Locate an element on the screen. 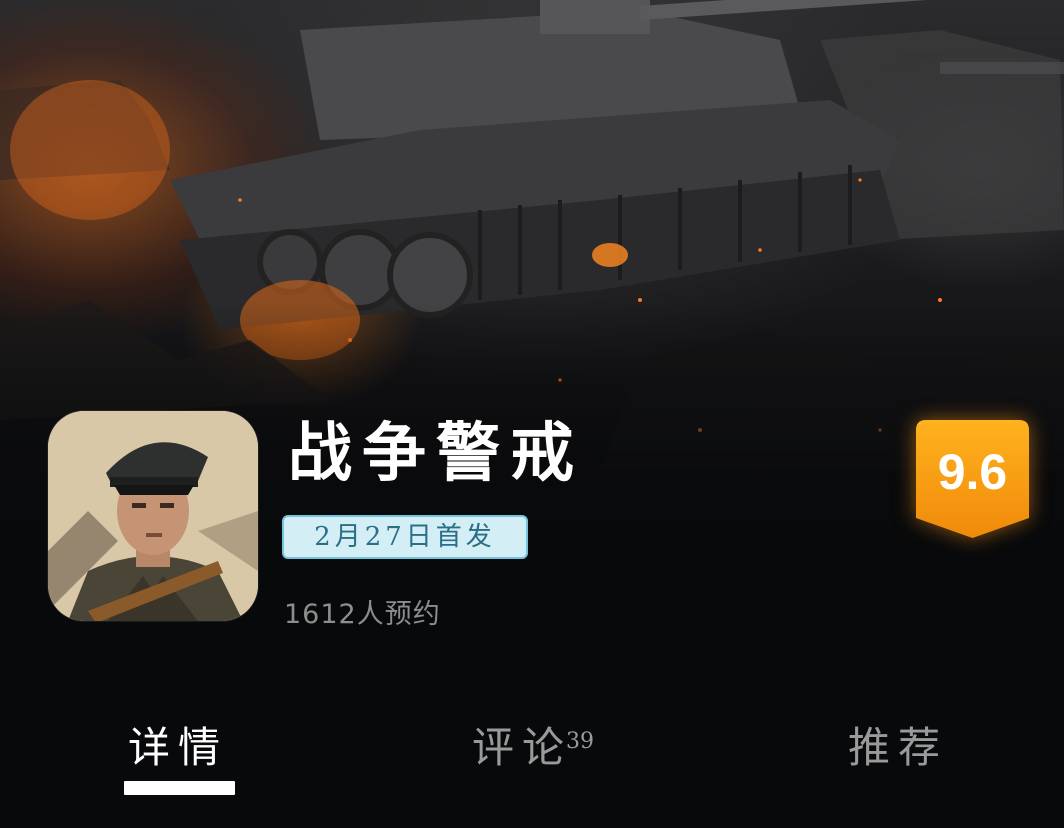  app-icon is located at coordinates (153, 516).